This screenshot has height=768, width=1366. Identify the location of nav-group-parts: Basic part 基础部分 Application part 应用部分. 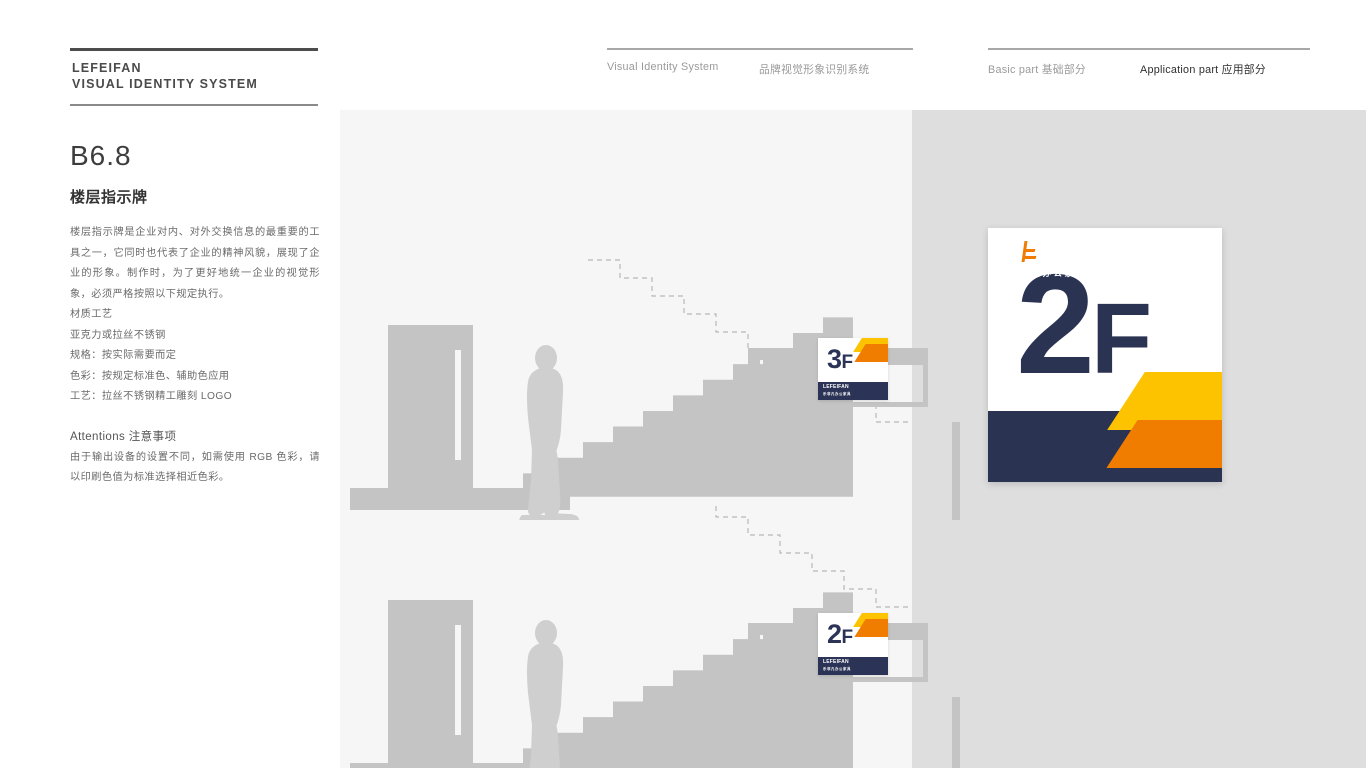
(1149, 62).